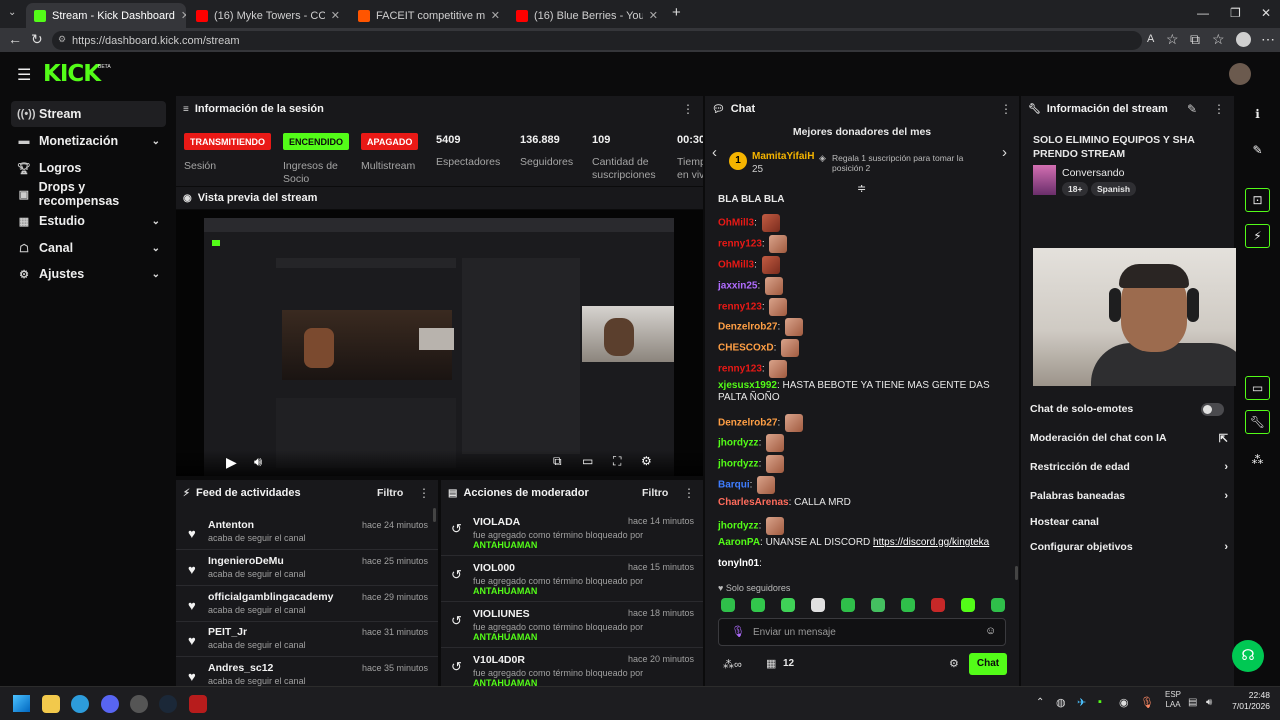 This screenshot has height=720, width=1280. I want to click on edit-icon: ✎, so click(1192, 109).